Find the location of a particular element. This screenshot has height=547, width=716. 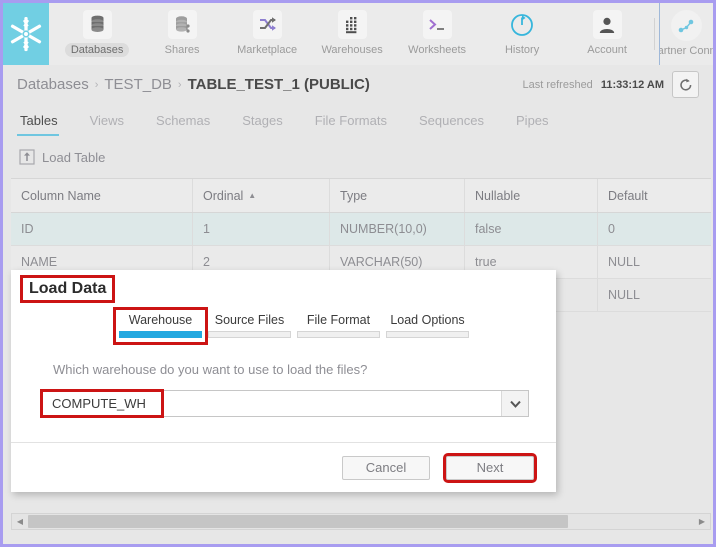

dialog-tab-file-format: File Format is located at coordinates (338, 326).